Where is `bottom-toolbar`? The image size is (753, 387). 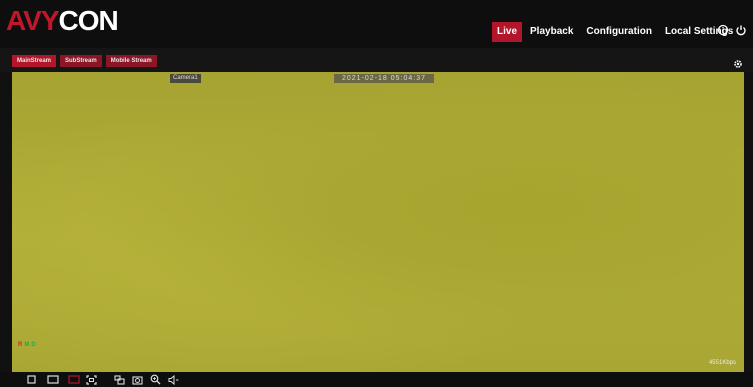 bottom-toolbar is located at coordinates (376, 379).